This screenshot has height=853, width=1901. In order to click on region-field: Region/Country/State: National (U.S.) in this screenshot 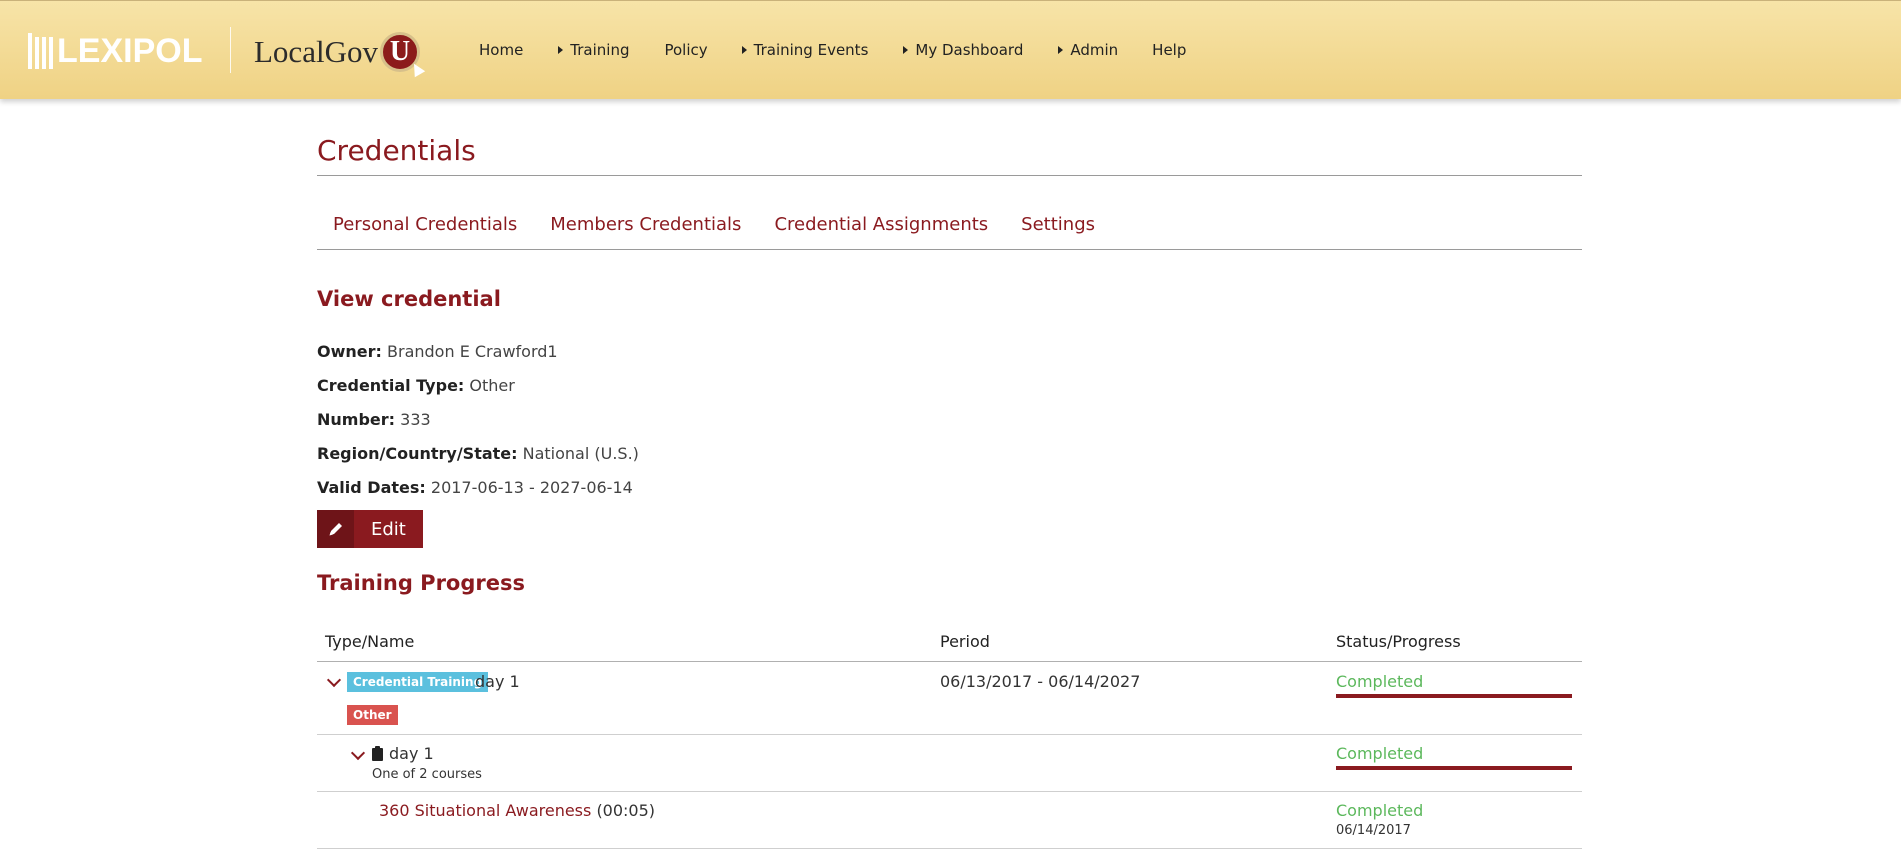, I will do `click(478, 453)`.